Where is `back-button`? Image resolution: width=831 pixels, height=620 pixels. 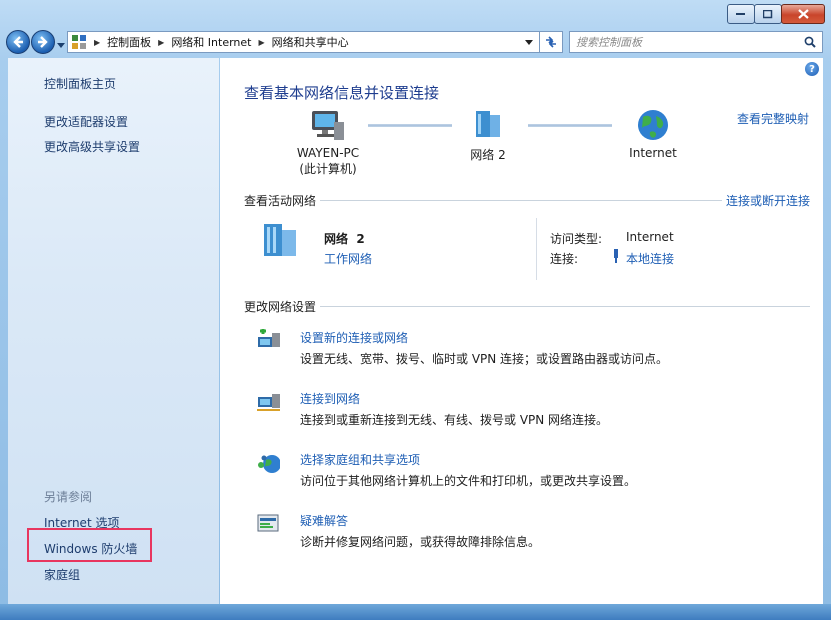 back-button is located at coordinates (18, 42).